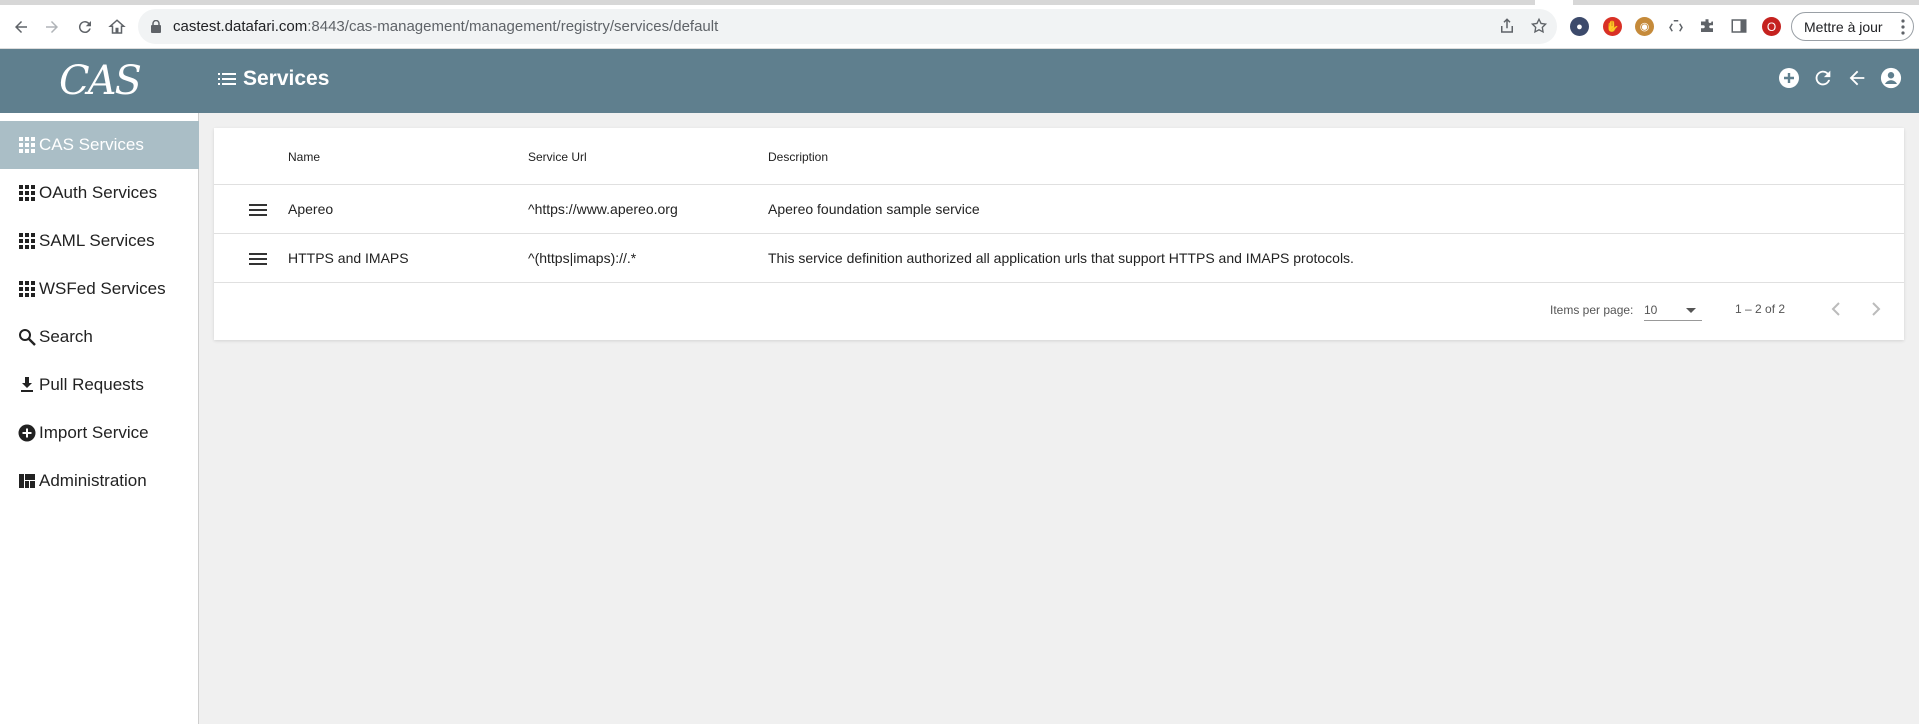 Image resolution: width=1919 pixels, height=724 pixels. I want to click on dropdown-caret-icon, so click(1691, 310).